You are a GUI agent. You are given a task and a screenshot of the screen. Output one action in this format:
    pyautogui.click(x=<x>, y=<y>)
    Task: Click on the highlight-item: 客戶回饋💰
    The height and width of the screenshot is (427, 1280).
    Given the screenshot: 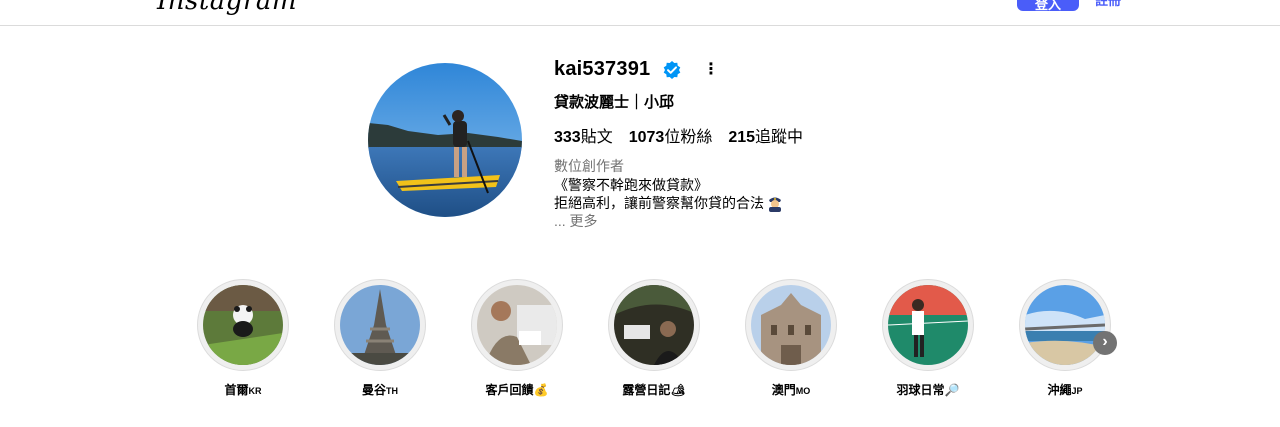 What is the action you would take?
    pyautogui.click(x=517, y=338)
    